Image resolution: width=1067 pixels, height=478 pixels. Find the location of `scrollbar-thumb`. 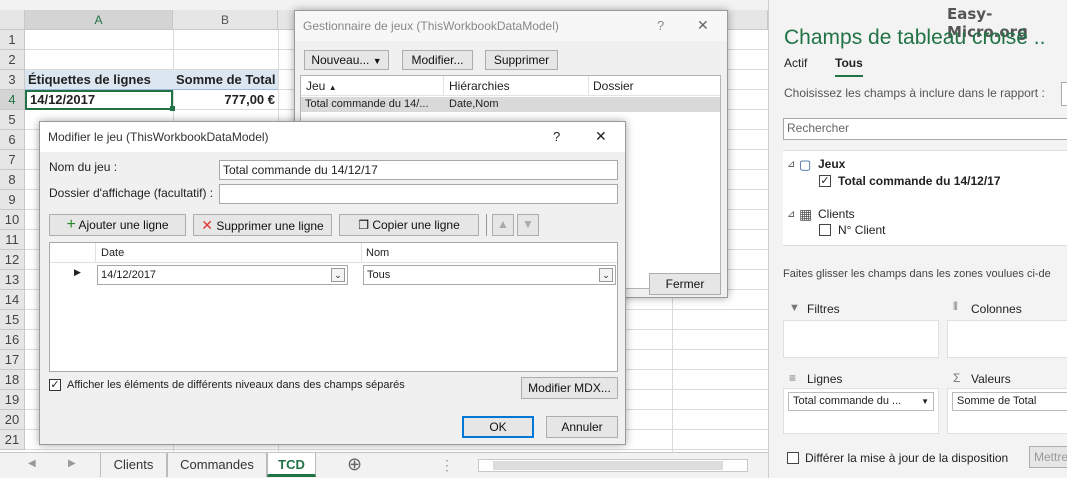

scrollbar-thumb is located at coordinates (608, 465).